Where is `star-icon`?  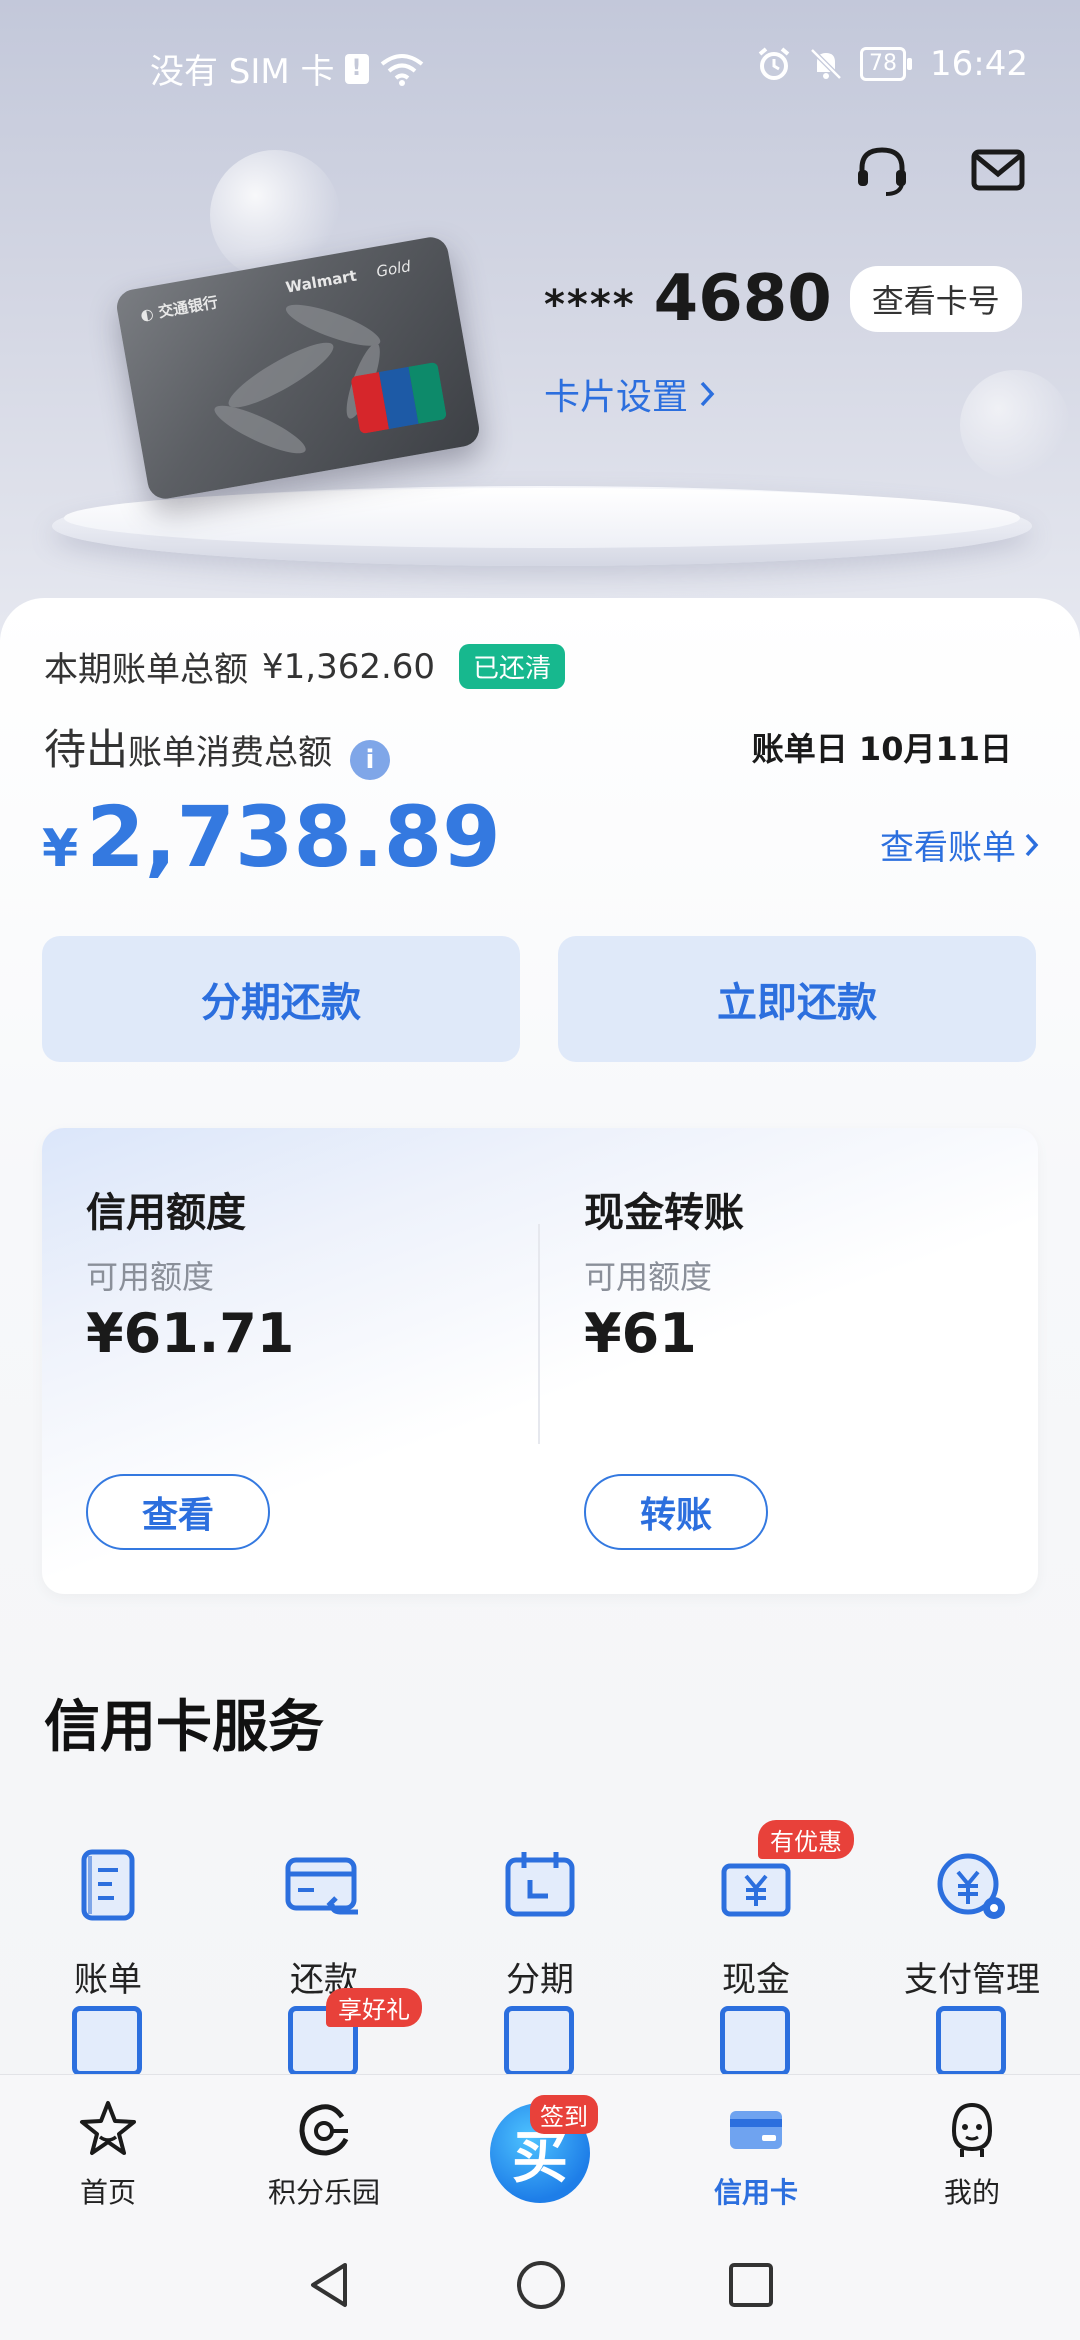 star-icon is located at coordinates (108, 2128).